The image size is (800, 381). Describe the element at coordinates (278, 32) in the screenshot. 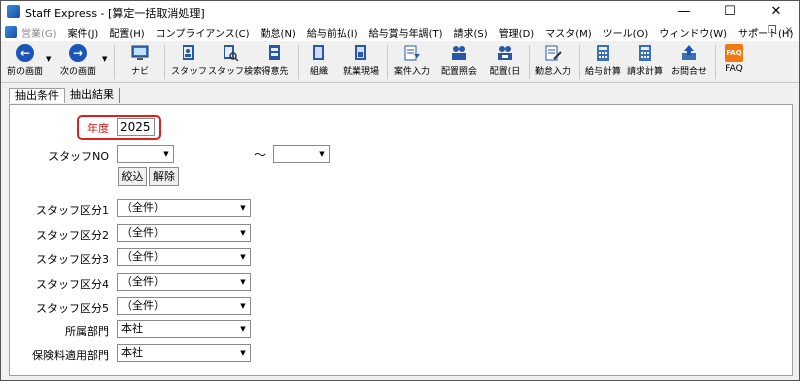

I see `menu-item: 勤怠(N)` at that location.